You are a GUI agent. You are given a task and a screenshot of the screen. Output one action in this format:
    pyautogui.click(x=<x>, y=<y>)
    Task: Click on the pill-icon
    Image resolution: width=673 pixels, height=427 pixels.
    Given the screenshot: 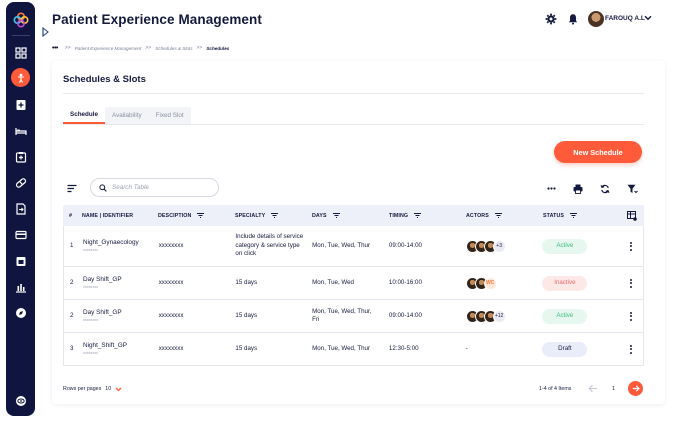 What is the action you would take?
    pyautogui.click(x=20, y=182)
    